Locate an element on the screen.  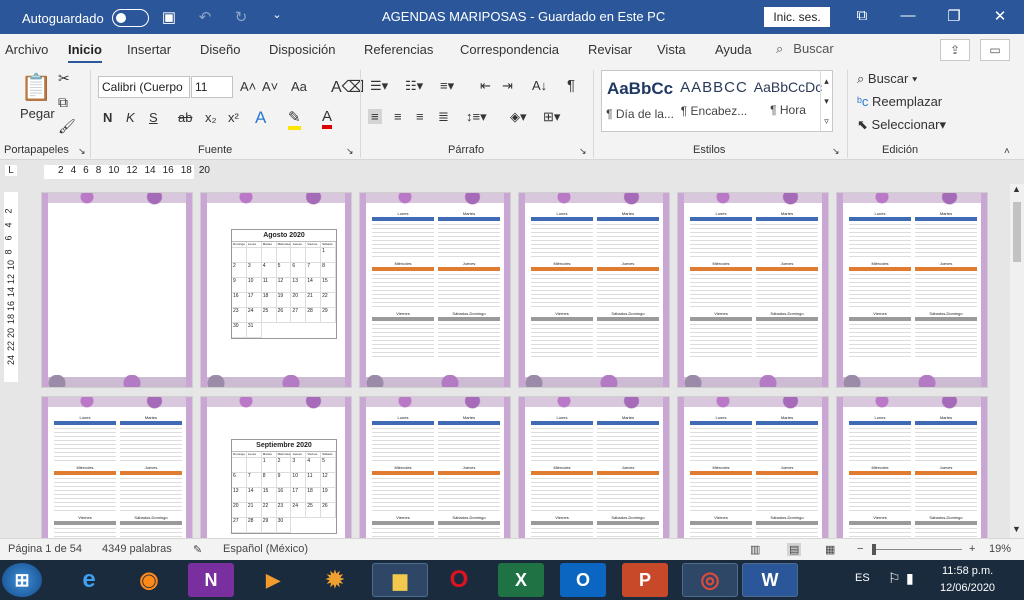
tab-insertar: Insertar is located at coordinates (149, 49).